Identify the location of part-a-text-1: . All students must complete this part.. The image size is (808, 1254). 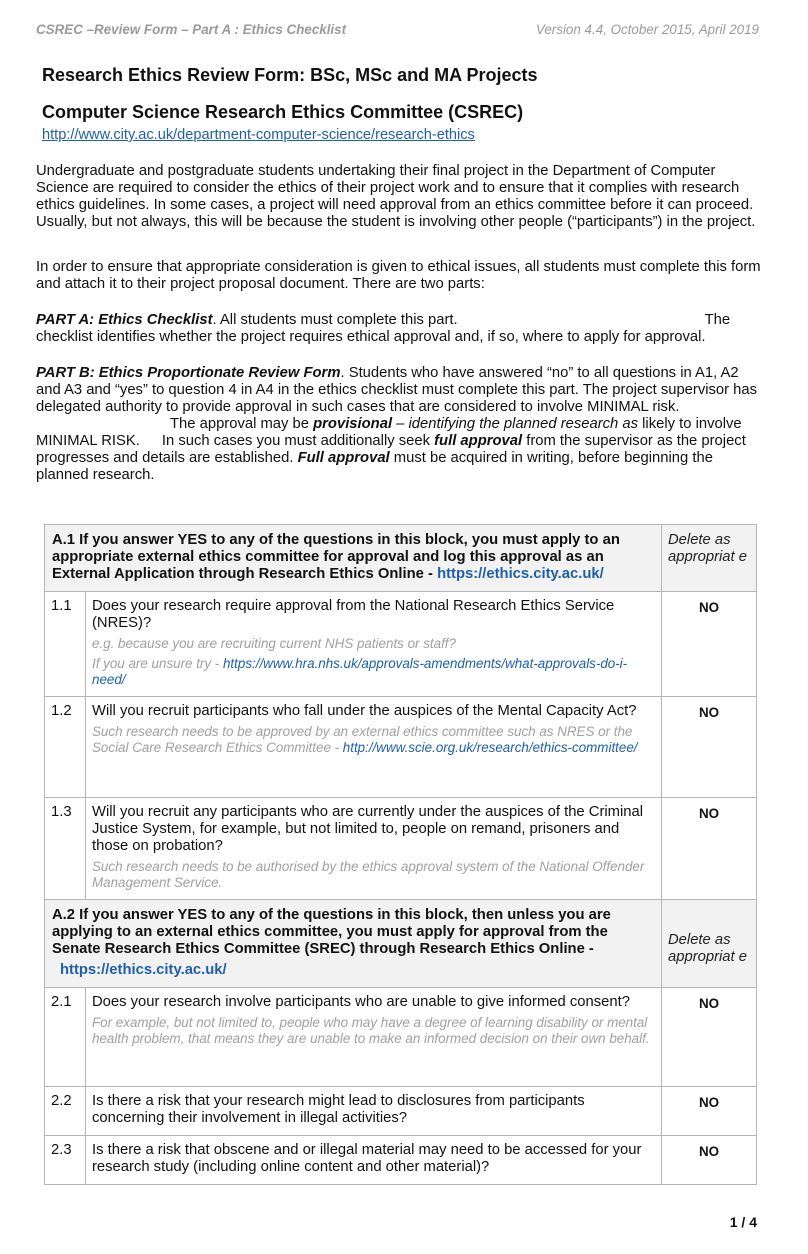
(335, 320).